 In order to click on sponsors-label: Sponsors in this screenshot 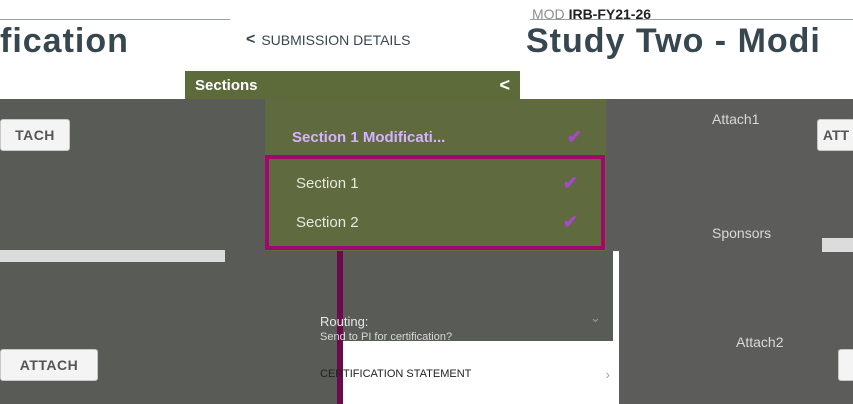, I will do `click(742, 233)`.